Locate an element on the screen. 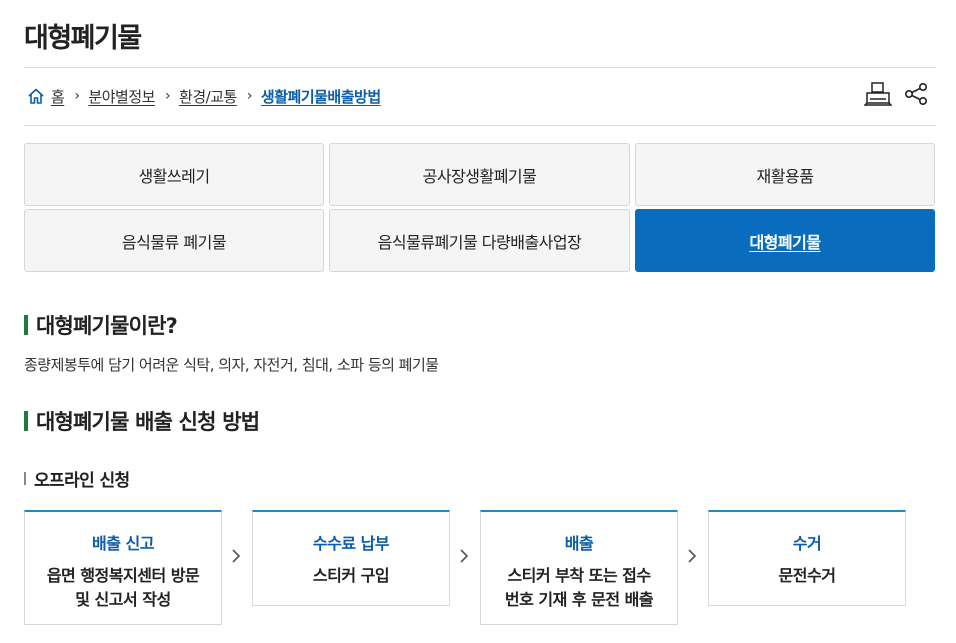 This screenshot has height=643, width=956. step-discharge: 배출 스티커 부착 또는 접수 번호 기재 후 문전 배출 is located at coordinates (579, 567).